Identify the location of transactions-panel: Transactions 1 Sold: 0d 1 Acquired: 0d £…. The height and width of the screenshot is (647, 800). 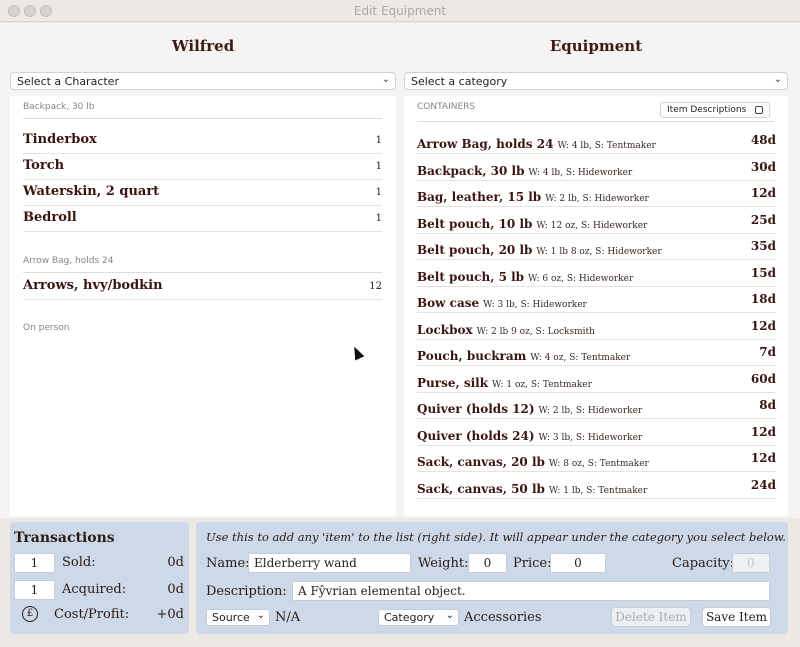
(99, 578).